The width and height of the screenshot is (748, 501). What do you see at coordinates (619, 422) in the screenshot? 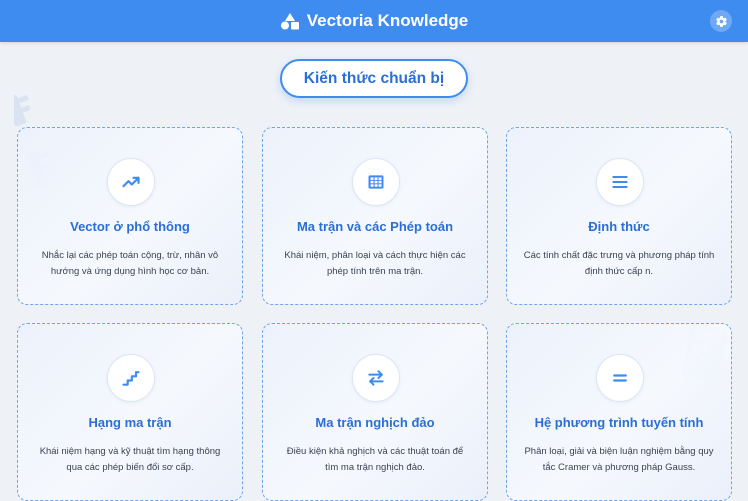
I see `card-title: Hệ phương trình tuyến tính` at bounding box center [619, 422].